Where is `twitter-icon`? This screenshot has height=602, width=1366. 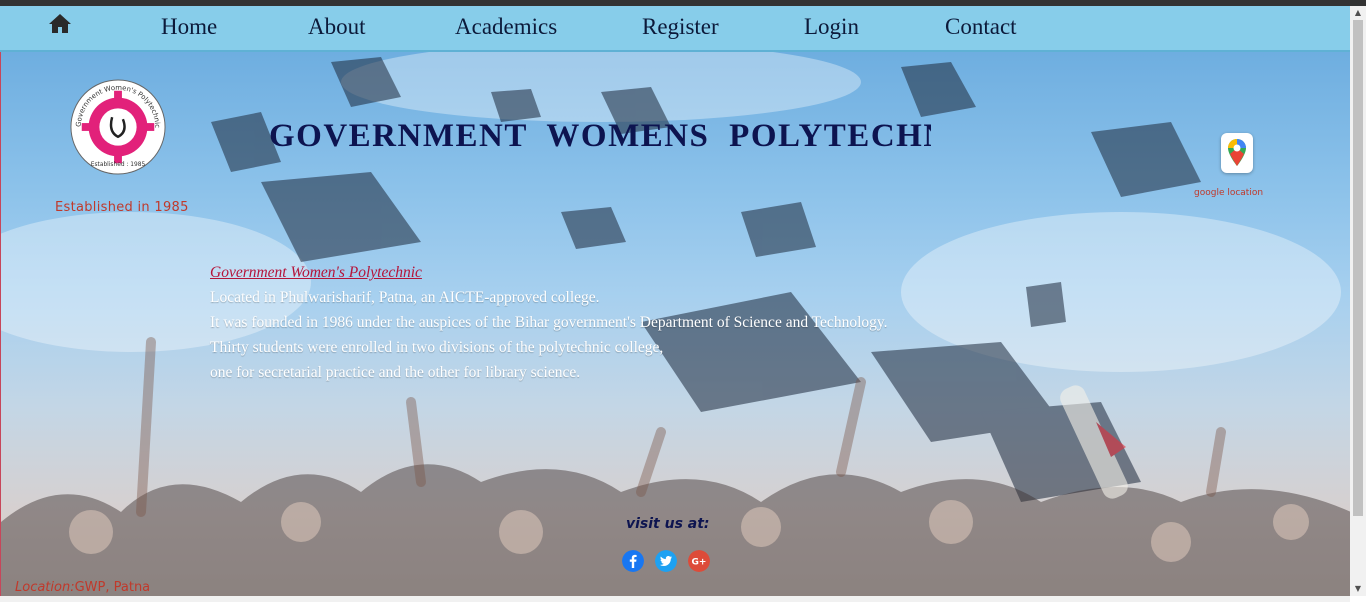 twitter-icon is located at coordinates (666, 561).